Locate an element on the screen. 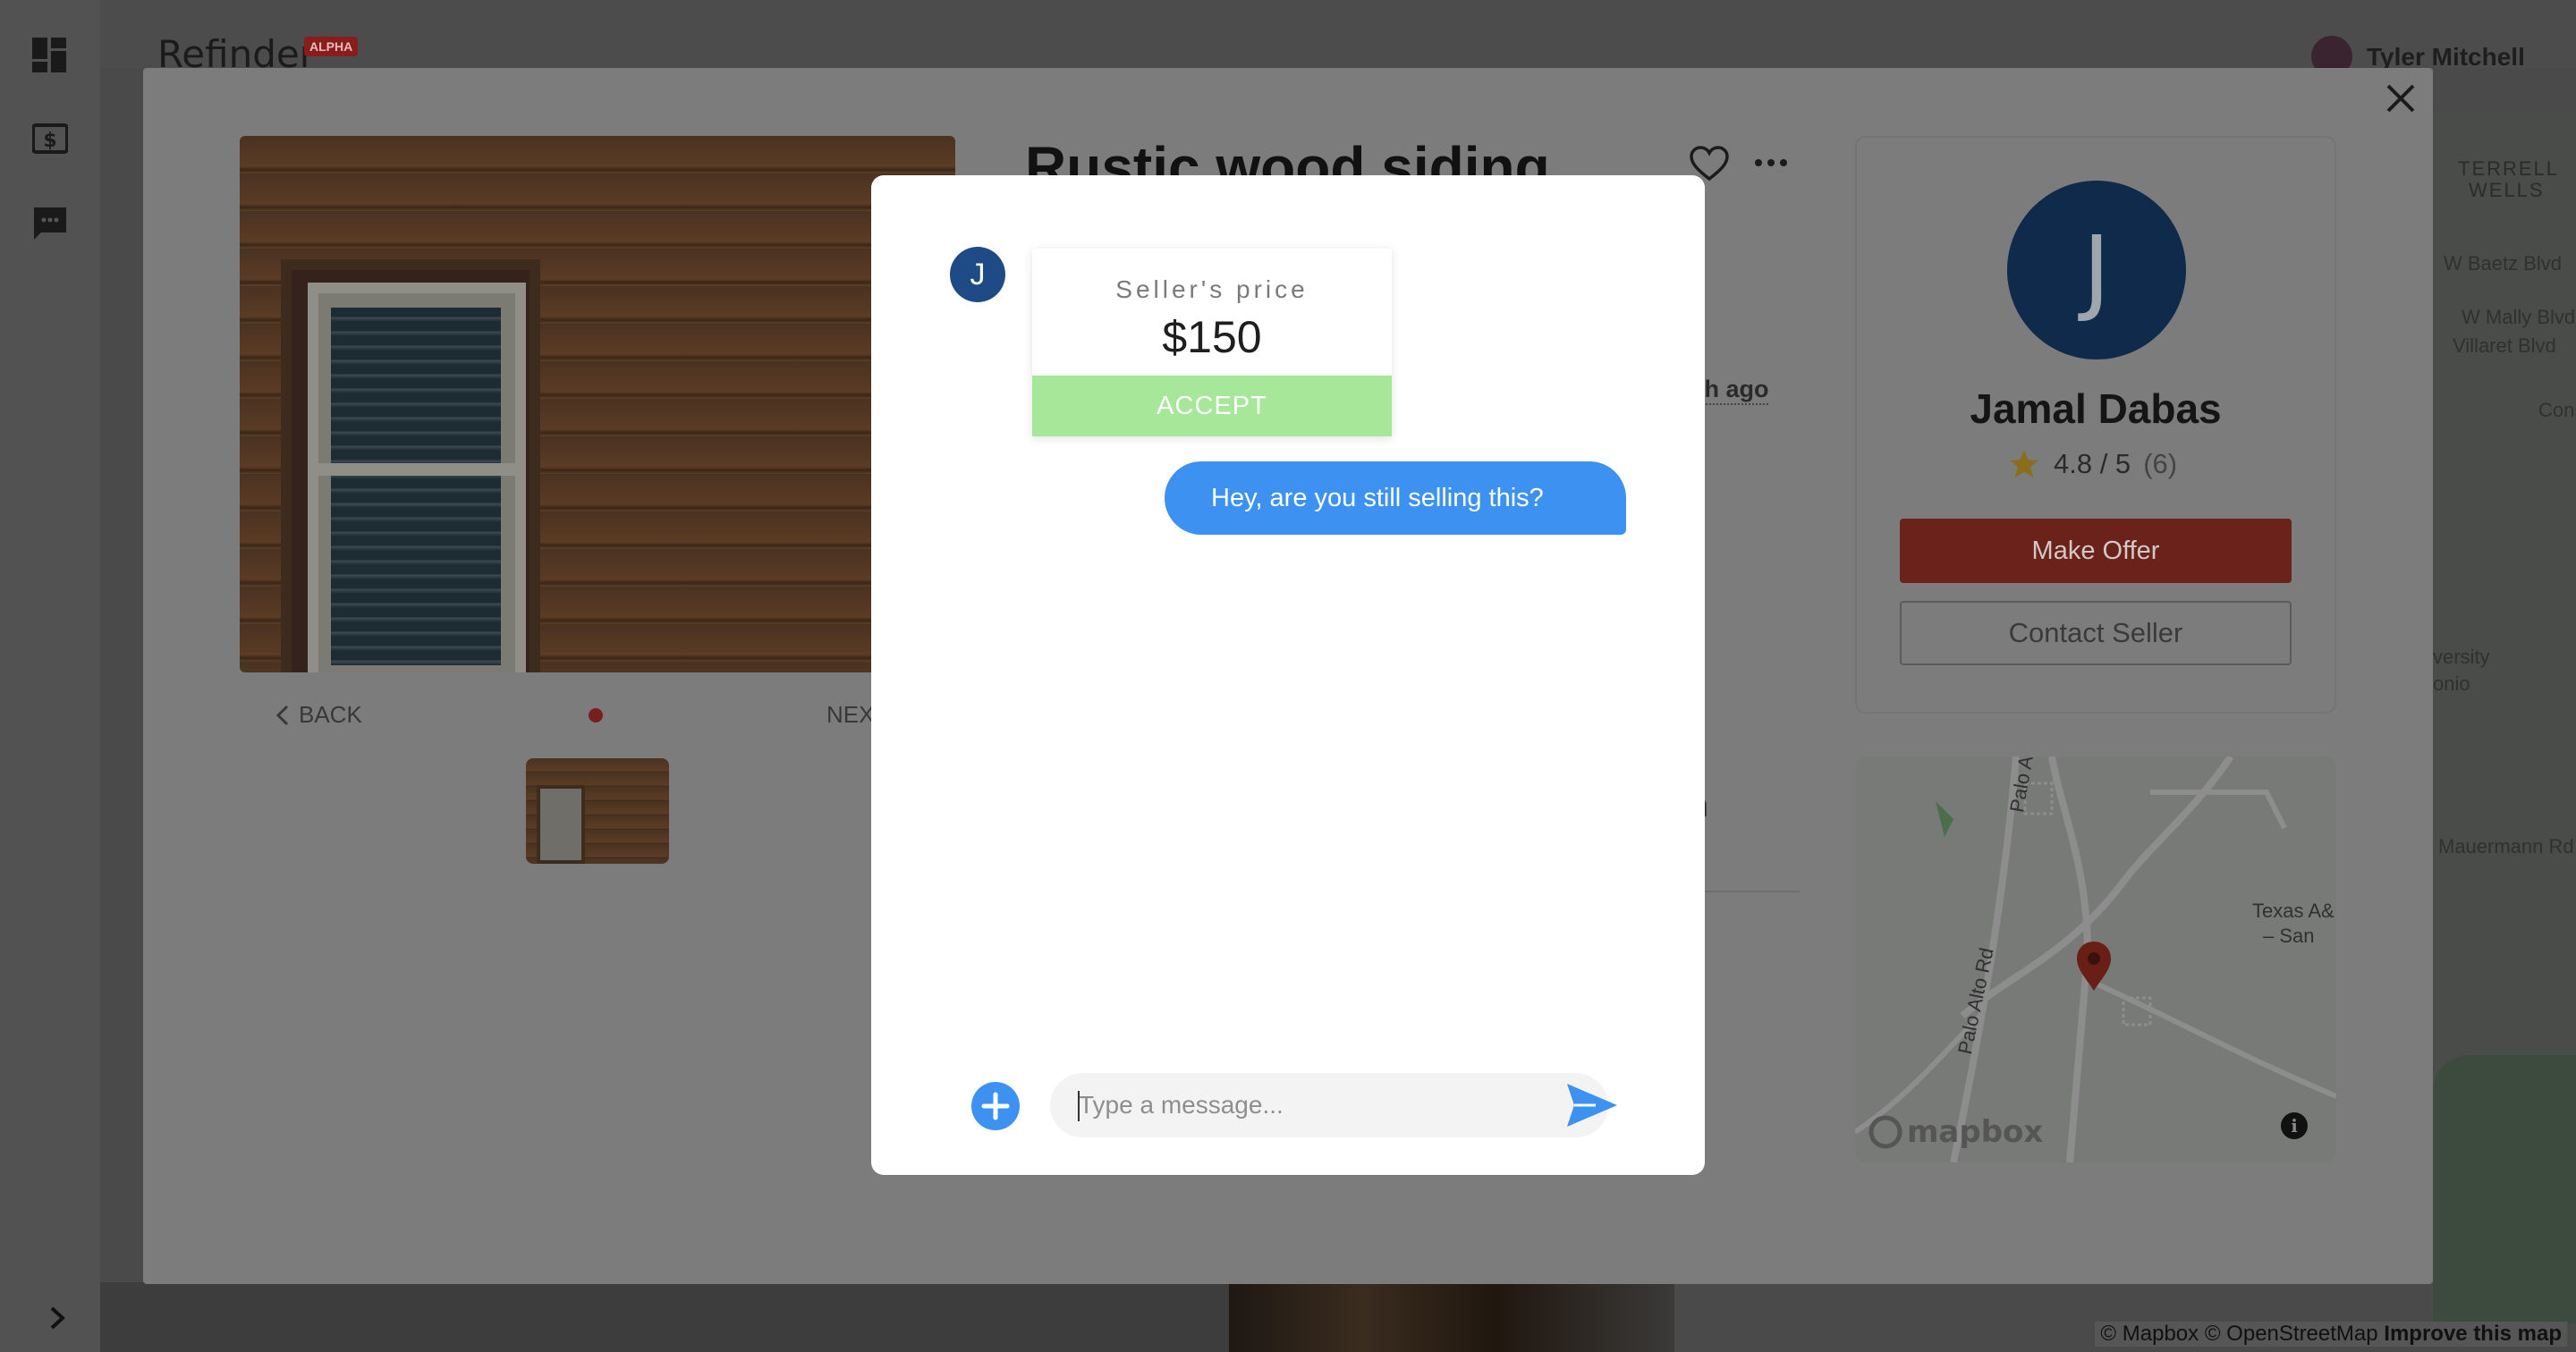  map-label: WELLS is located at coordinates (2507, 190).